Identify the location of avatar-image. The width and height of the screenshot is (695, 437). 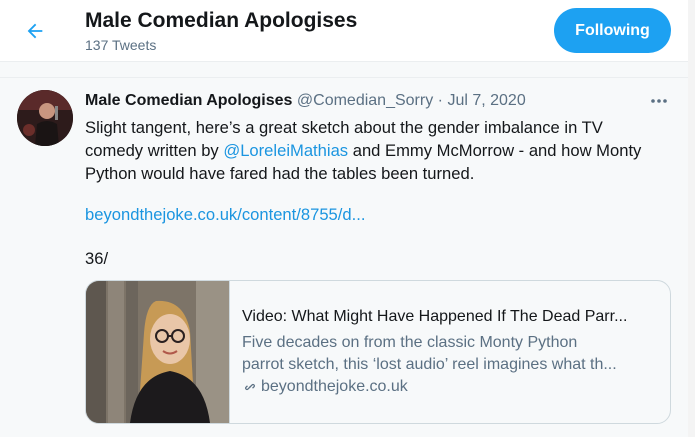
(45, 118).